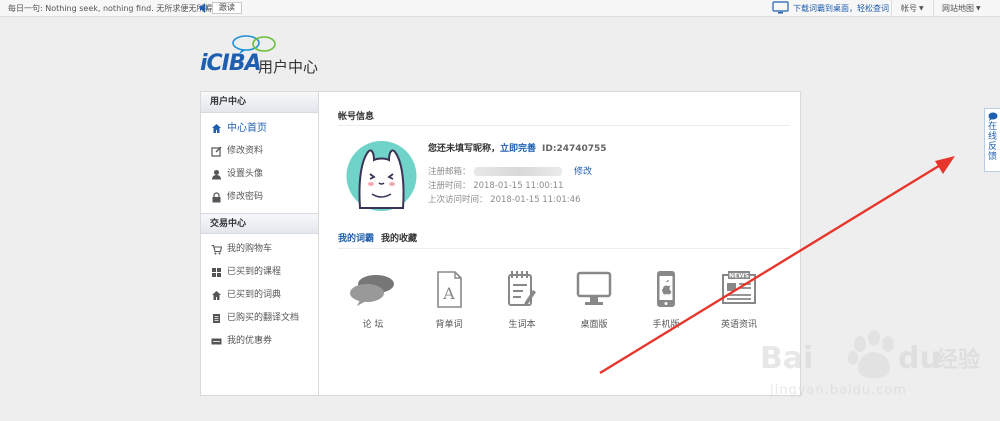 The height and width of the screenshot is (421, 1000). I want to click on logo-brand: iCIBA, so click(231, 63).